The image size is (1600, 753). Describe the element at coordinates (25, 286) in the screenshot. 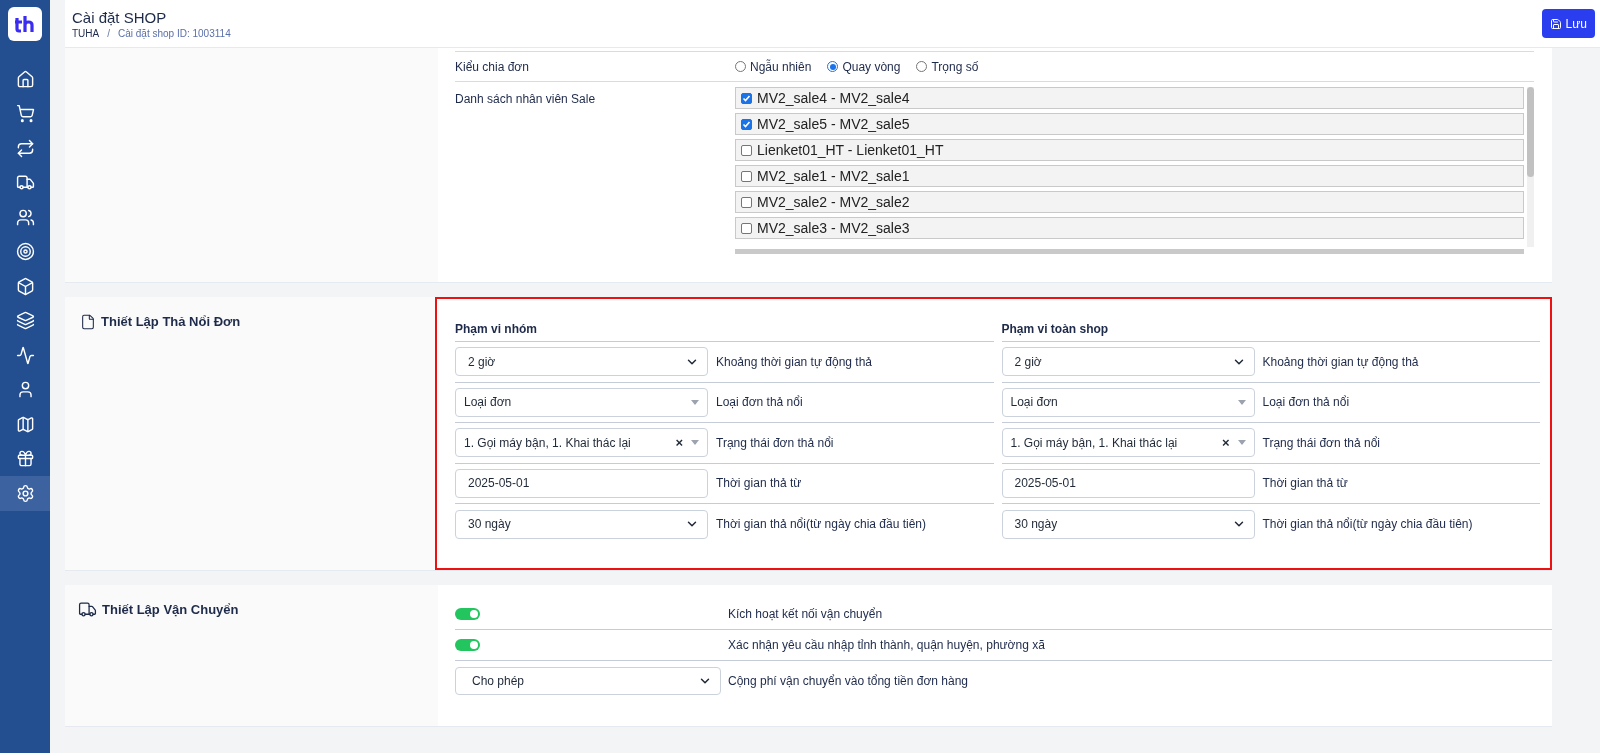

I see `box-icon` at that location.